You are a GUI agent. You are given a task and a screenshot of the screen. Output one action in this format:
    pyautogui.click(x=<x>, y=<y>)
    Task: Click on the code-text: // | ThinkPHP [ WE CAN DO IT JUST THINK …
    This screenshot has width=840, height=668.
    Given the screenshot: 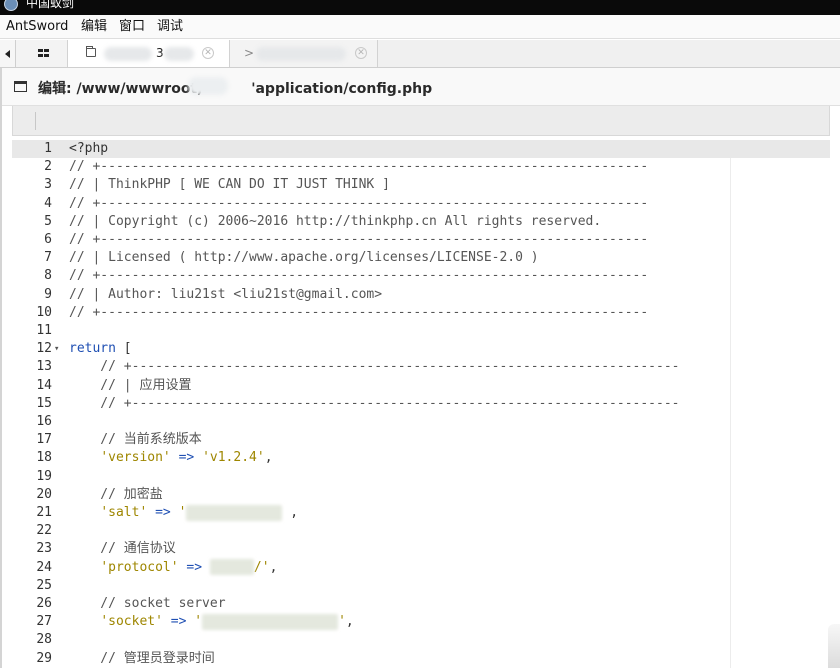 What is the action you would take?
    pyautogui.click(x=229, y=185)
    